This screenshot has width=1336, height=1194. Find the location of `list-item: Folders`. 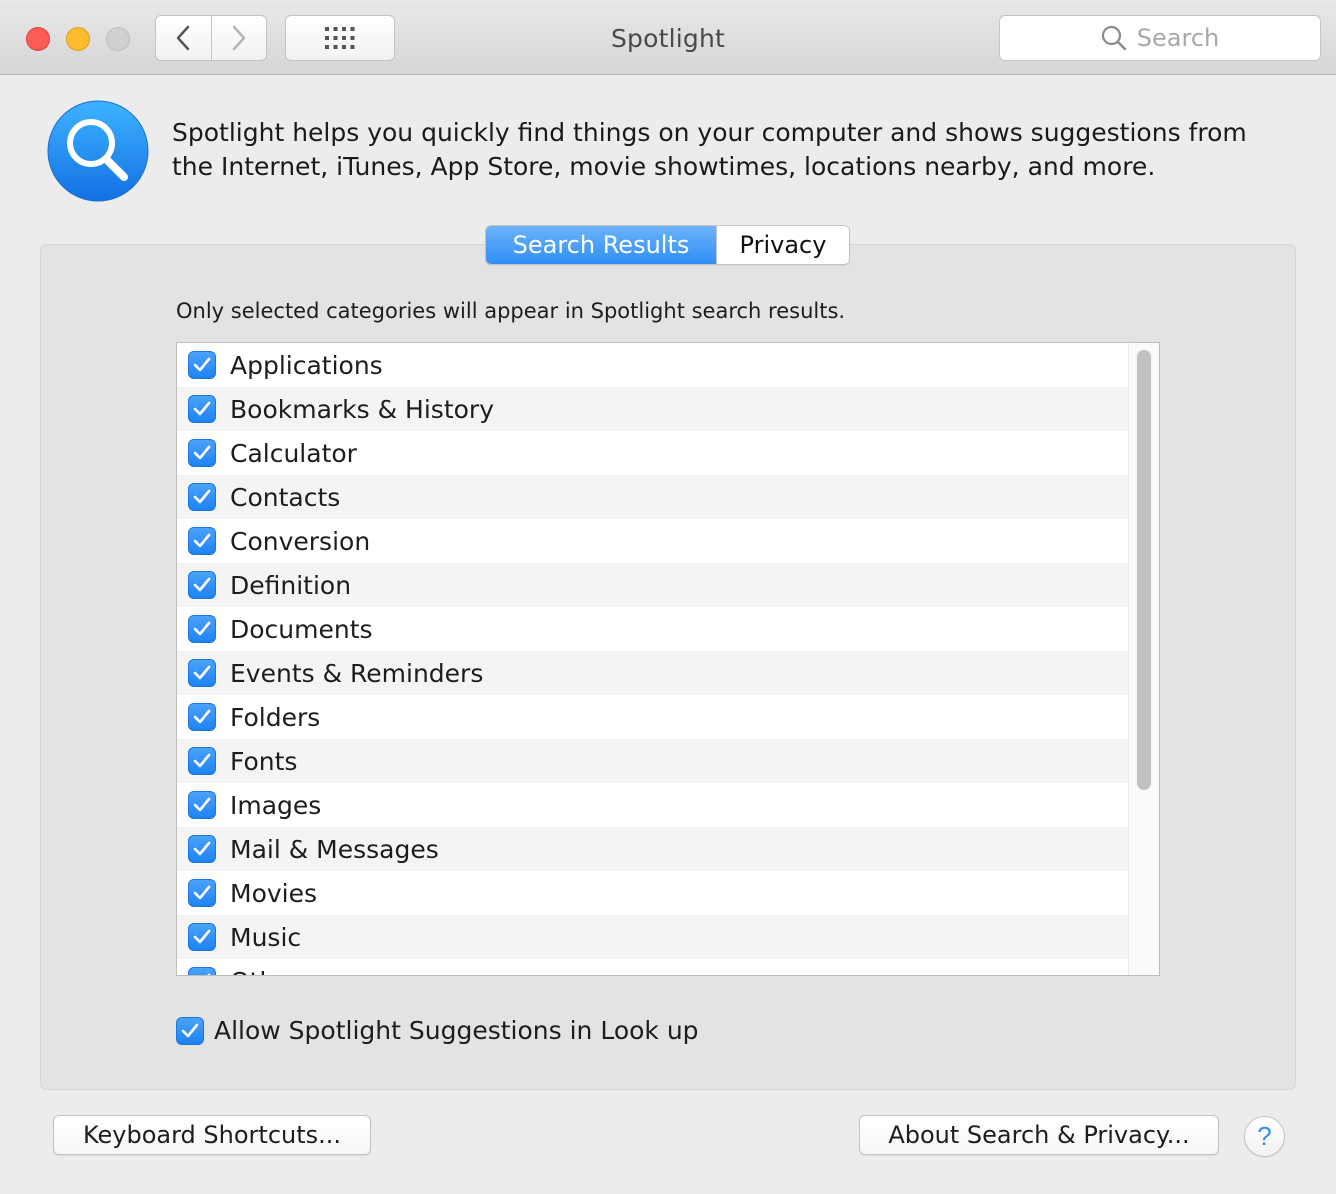

list-item: Folders is located at coordinates (653, 717).